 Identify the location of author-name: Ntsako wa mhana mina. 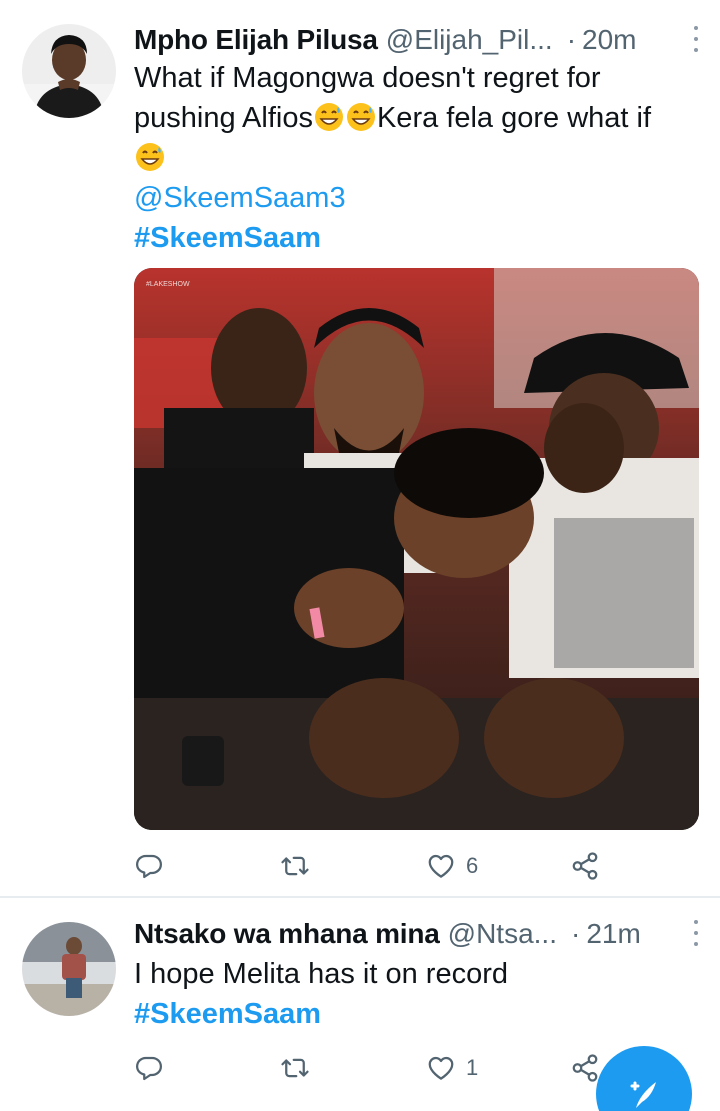
(287, 934).